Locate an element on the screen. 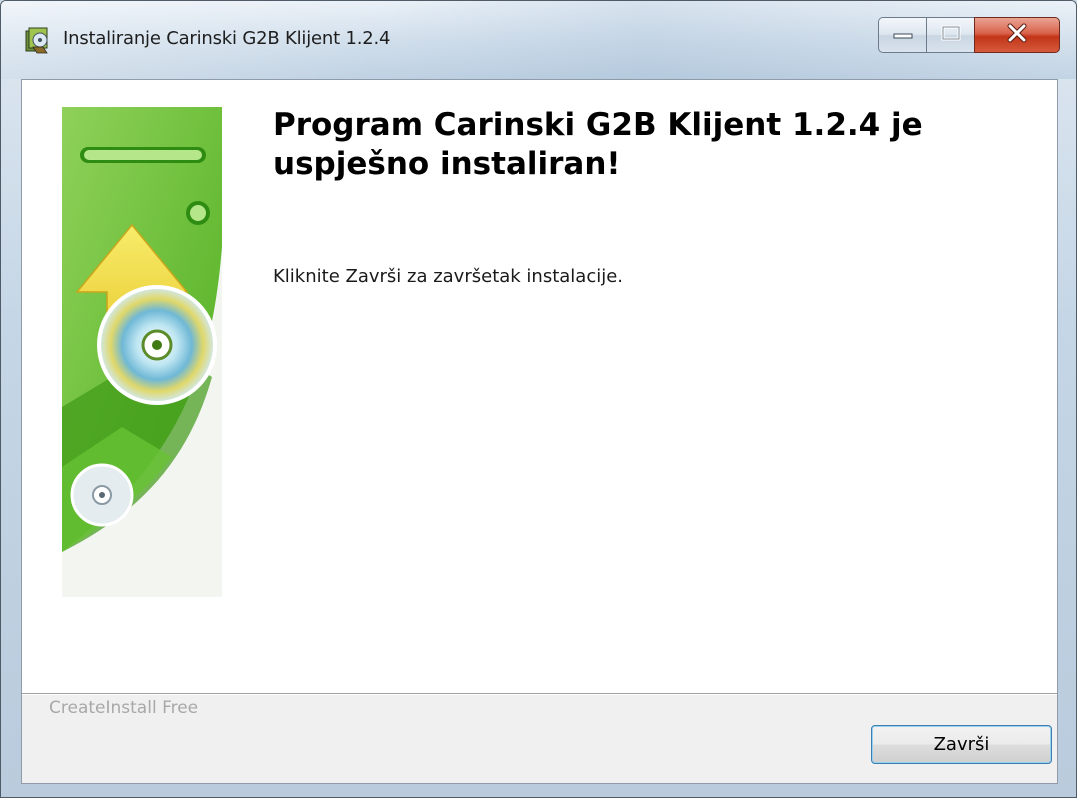 The width and height of the screenshot is (1077, 798). caption-buttons is located at coordinates (969, 35).